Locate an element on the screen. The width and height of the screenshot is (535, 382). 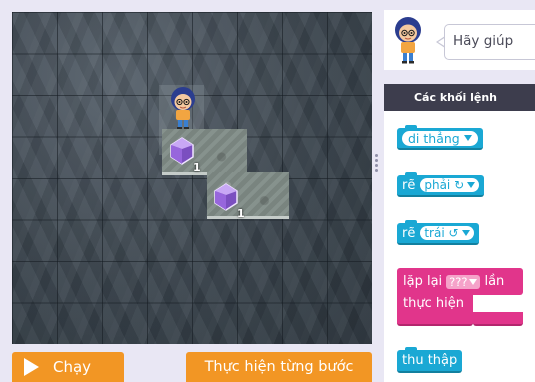
block-collect: thu thập is located at coordinates (430, 360).